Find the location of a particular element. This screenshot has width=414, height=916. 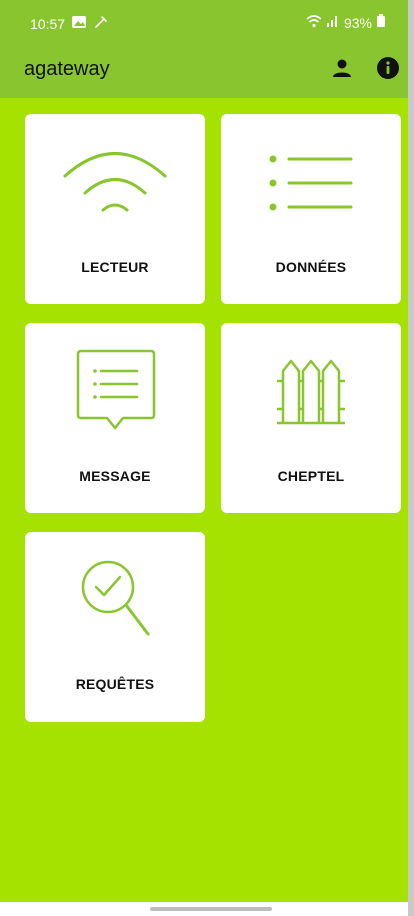

home-indicator is located at coordinates (211, 909).